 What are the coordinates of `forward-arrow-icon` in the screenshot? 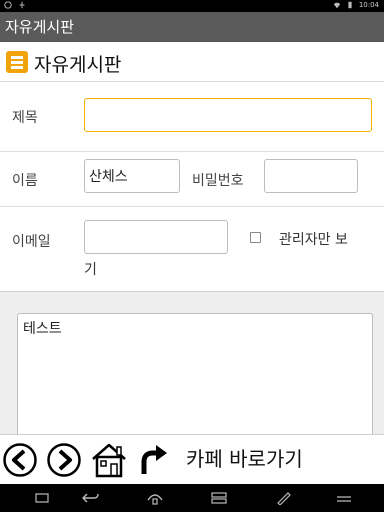 It's located at (64, 460).